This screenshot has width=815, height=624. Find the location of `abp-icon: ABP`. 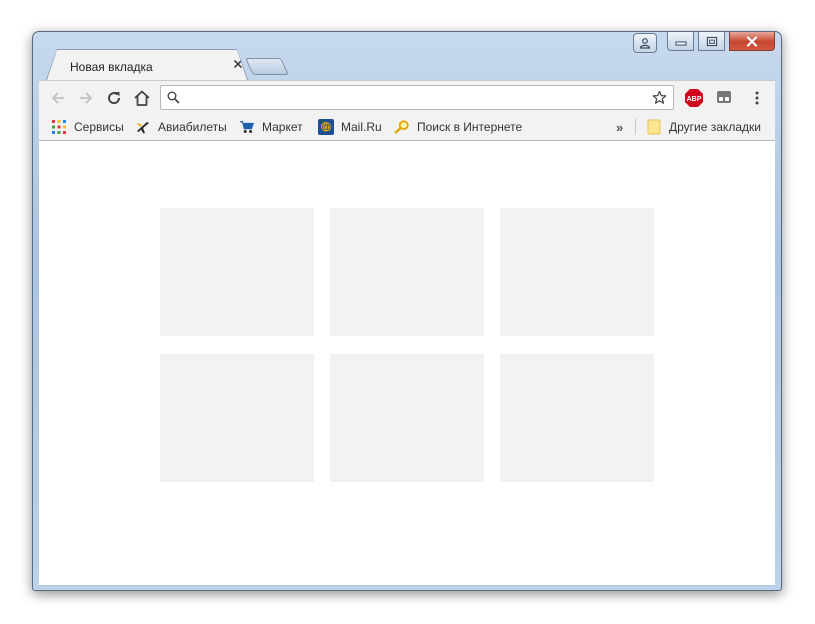

abp-icon: ABP is located at coordinates (694, 98).